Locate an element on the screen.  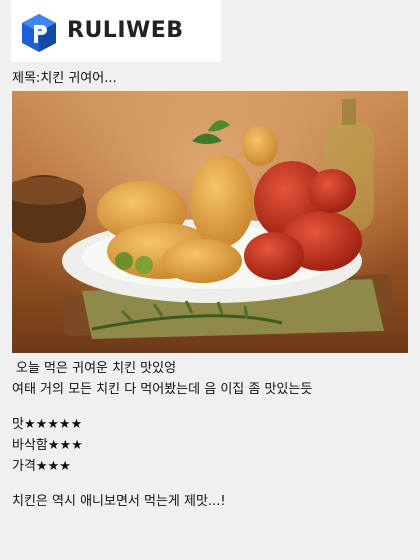
post-line: 오늘 먹은 귀여운 치킨 맛있엉 is located at coordinates (96, 368).